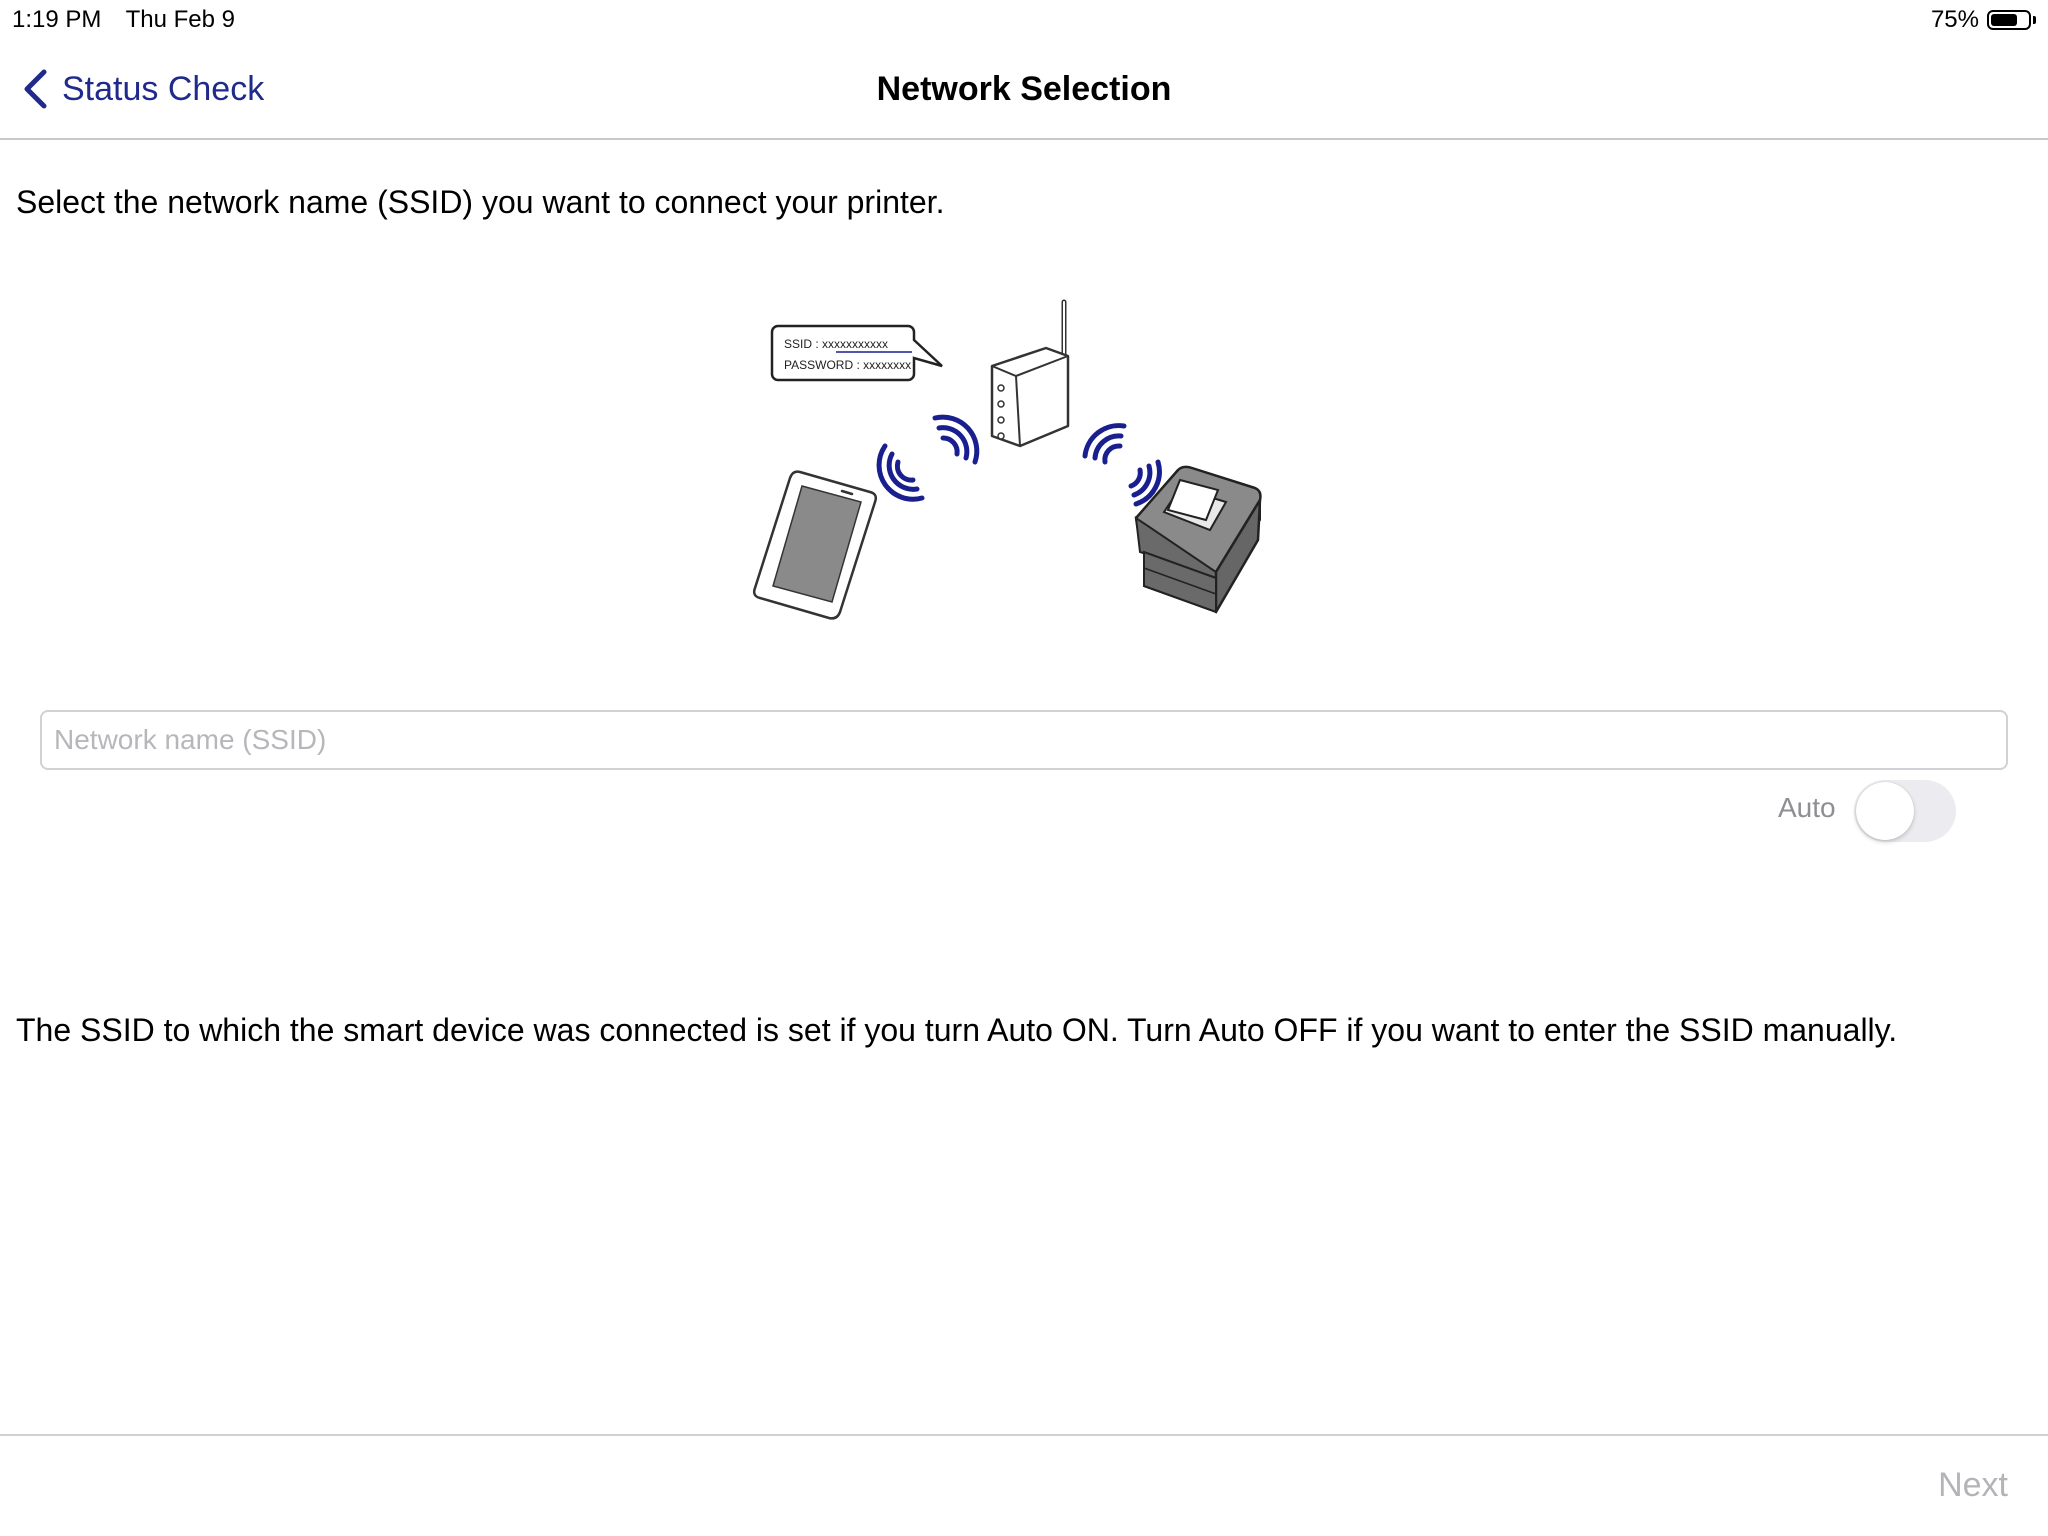  I want to click on auto-toggle, so click(1905, 811).